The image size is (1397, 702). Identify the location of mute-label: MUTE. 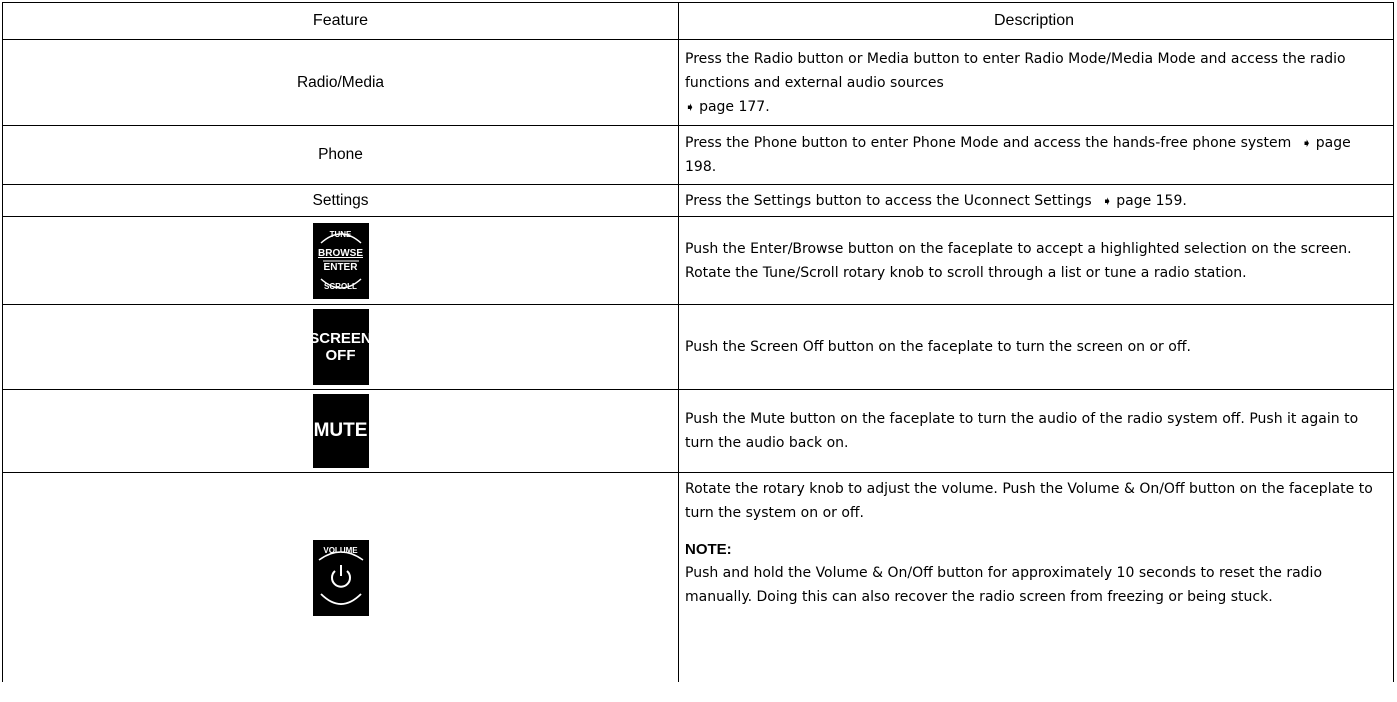
(340, 430).